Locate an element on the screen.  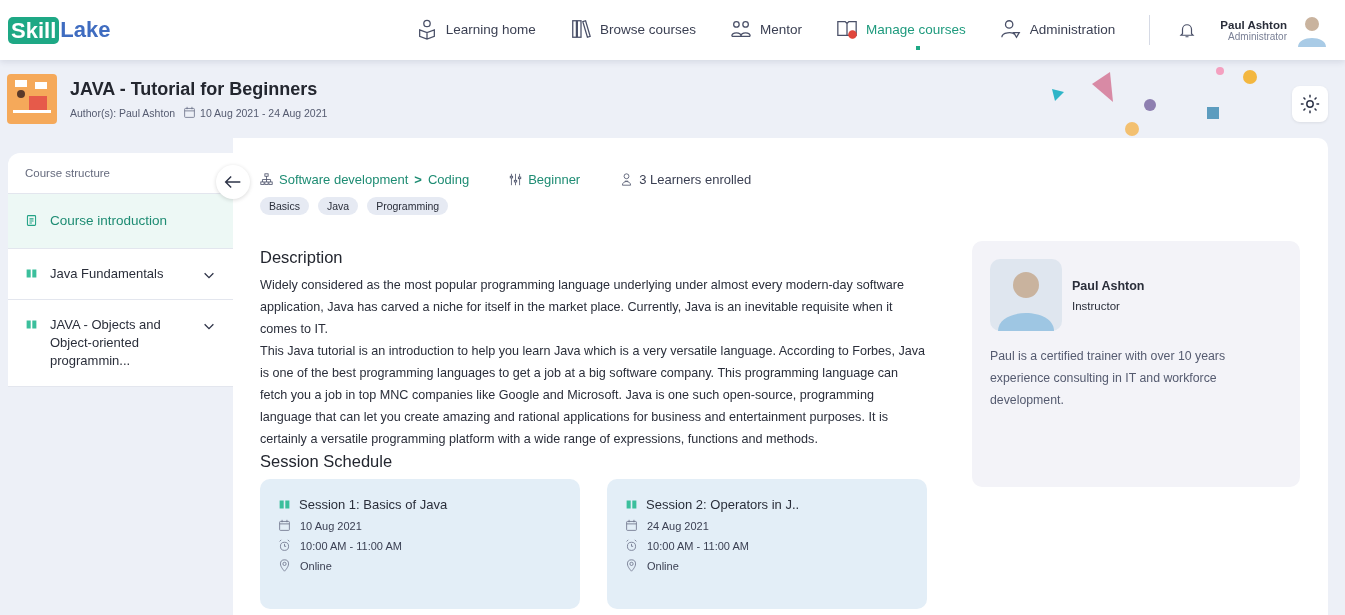
course-title: JAVA - Tutorial for Beginners is located at coordinates (194, 89).